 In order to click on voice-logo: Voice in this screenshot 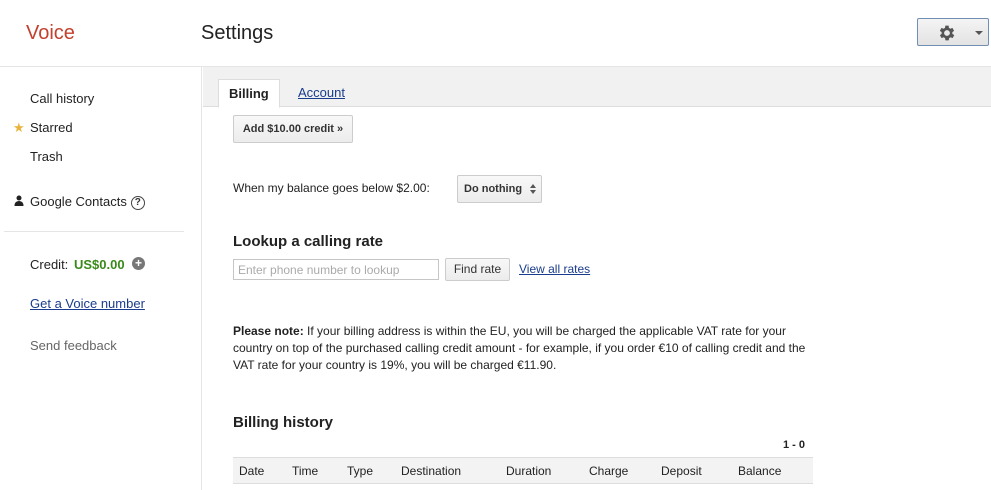, I will do `click(50, 33)`.